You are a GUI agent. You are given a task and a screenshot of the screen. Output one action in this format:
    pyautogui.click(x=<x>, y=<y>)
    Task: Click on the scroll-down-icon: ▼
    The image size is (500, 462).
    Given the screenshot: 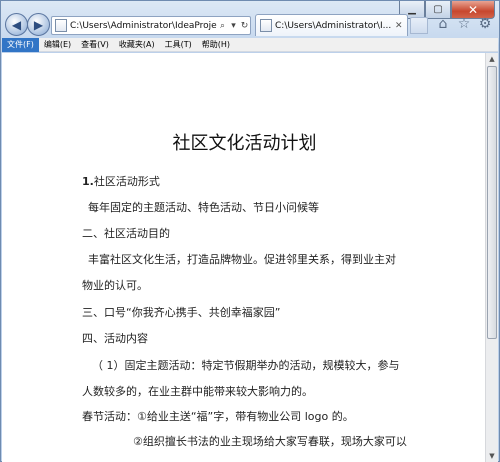 What is the action you would take?
    pyautogui.click(x=492, y=456)
    